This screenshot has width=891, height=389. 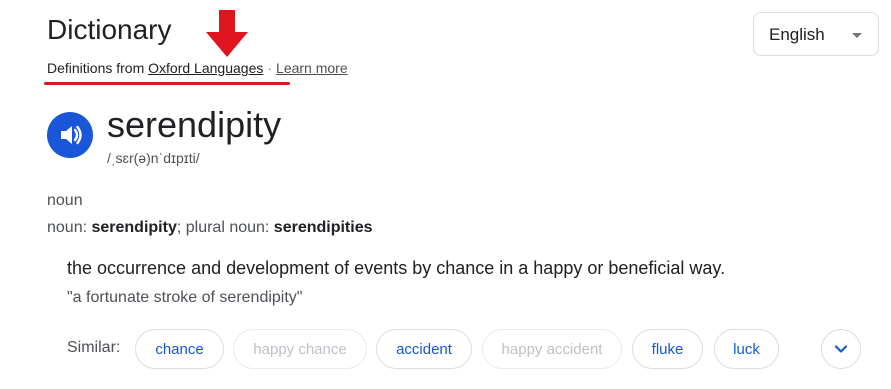 I want to click on learn-more-link: Learn more, so click(x=312, y=68).